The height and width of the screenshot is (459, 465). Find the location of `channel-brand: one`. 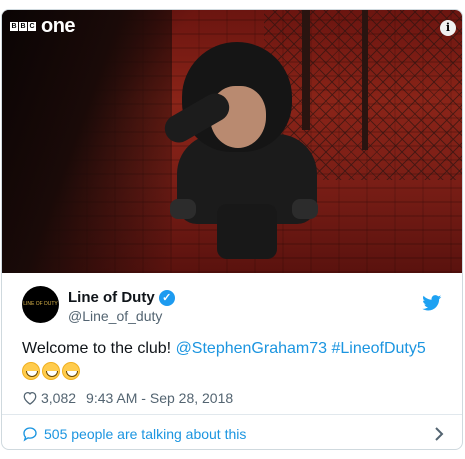

channel-brand: one is located at coordinates (58, 26).